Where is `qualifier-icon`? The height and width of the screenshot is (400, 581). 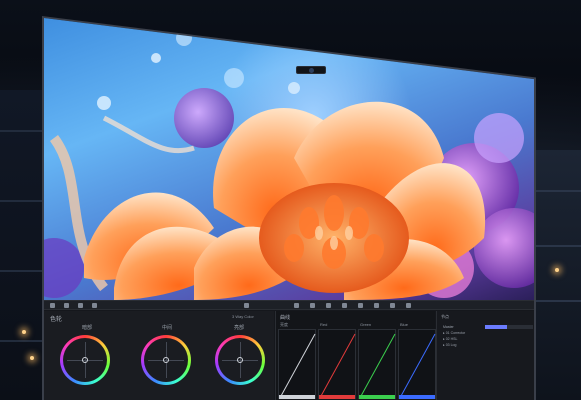
qualifier-icon is located at coordinates (312, 305).